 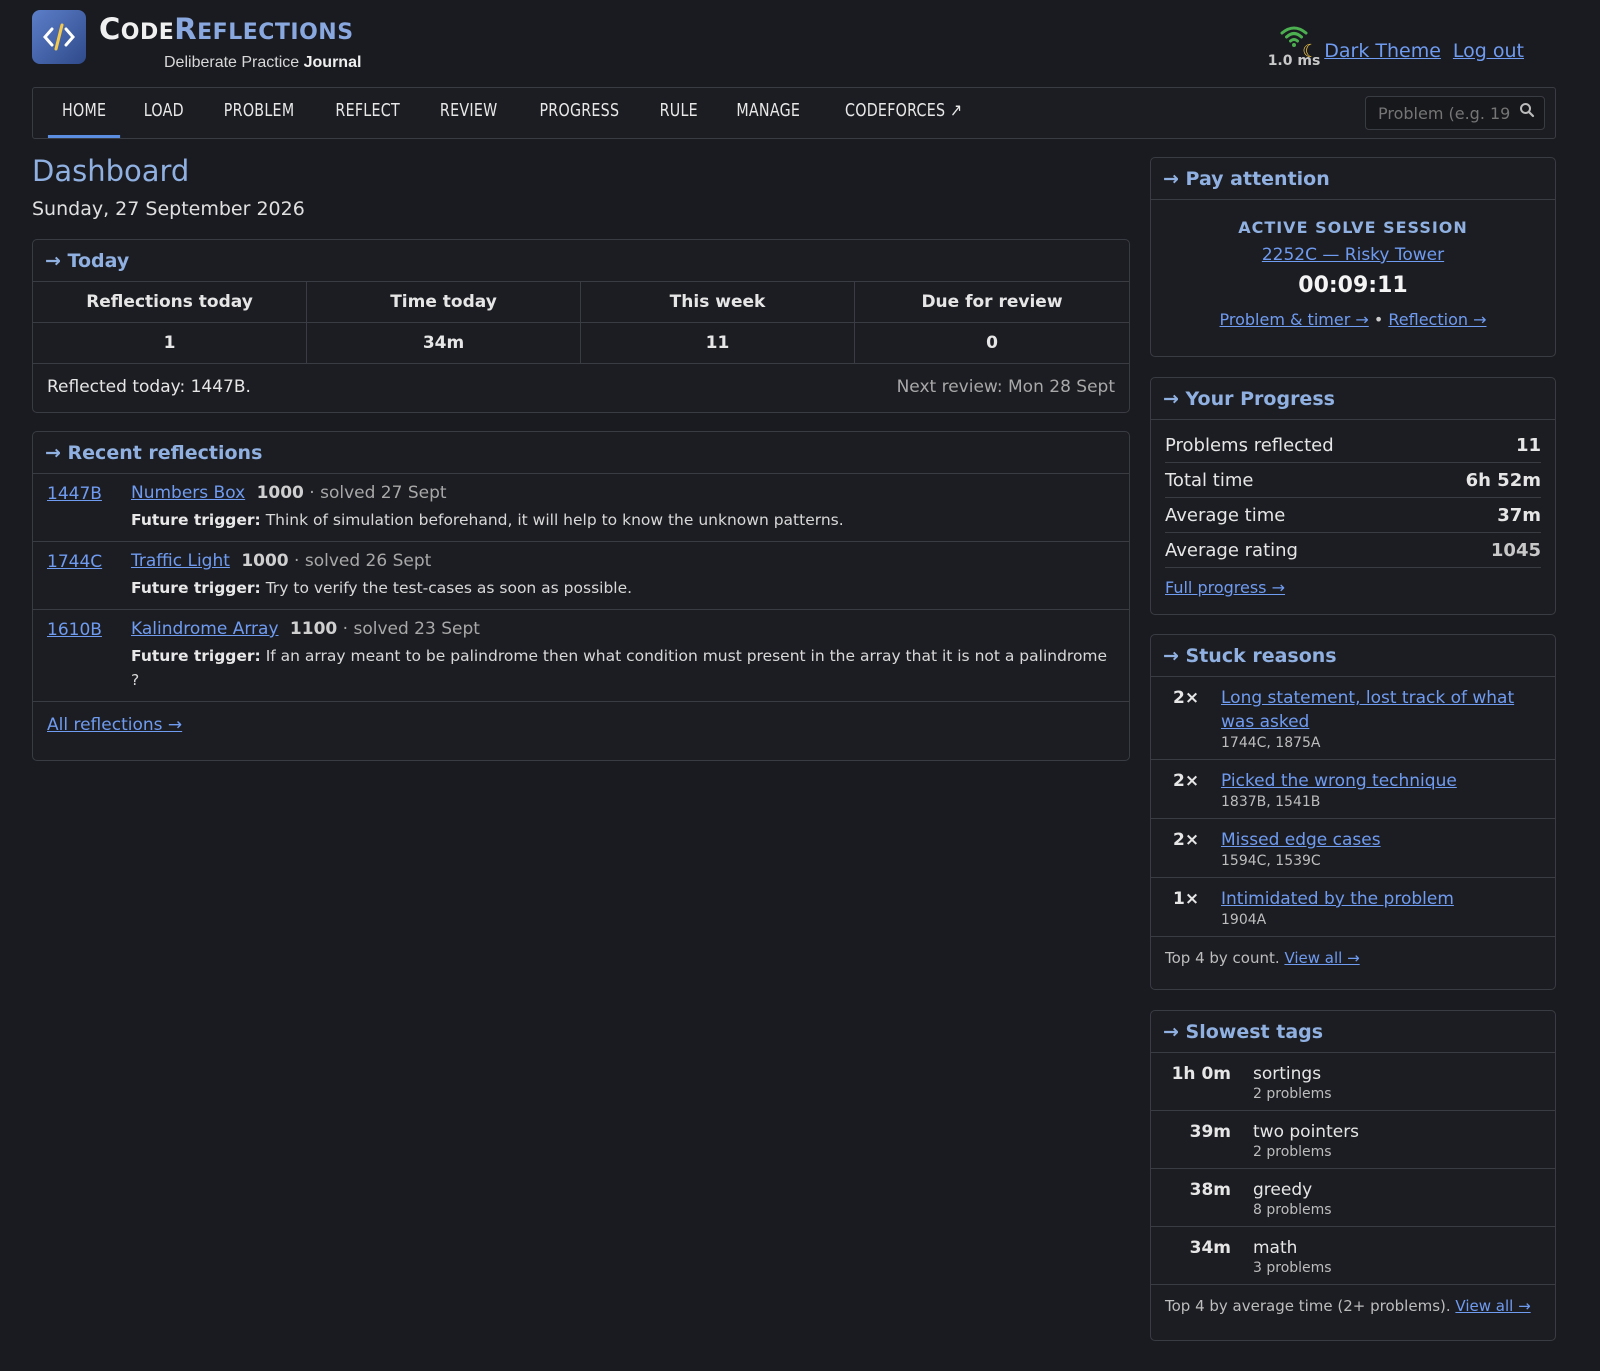 What do you see at coordinates (1321, 958) in the screenshot?
I see `stuck-view-all-link: View all →` at bounding box center [1321, 958].